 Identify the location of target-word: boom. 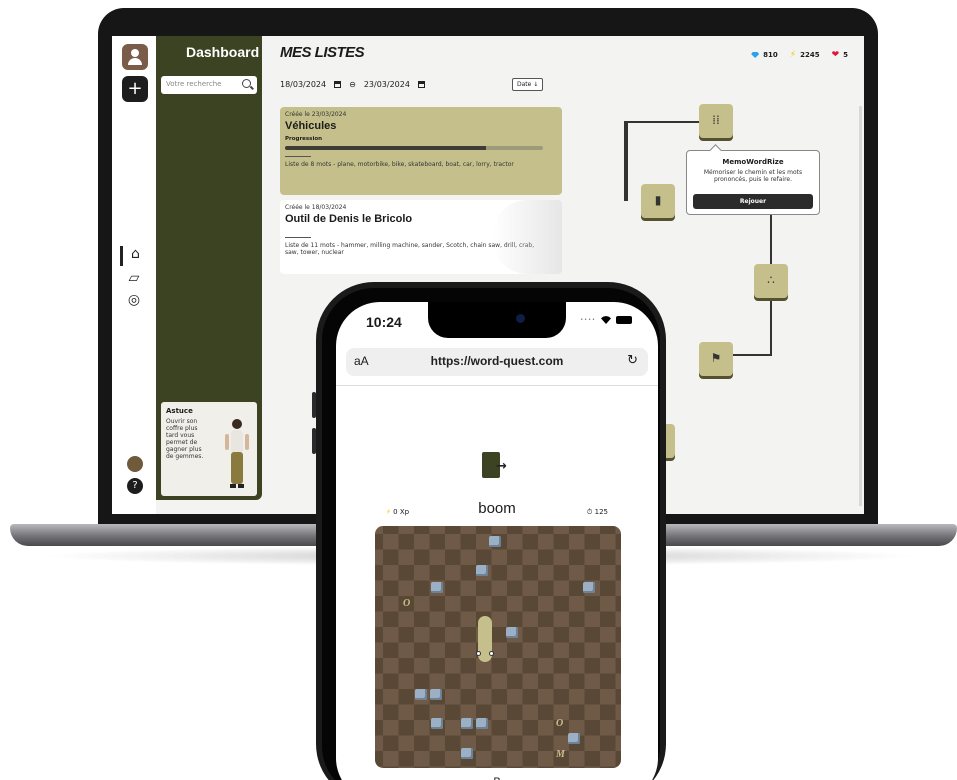
(497, 508).